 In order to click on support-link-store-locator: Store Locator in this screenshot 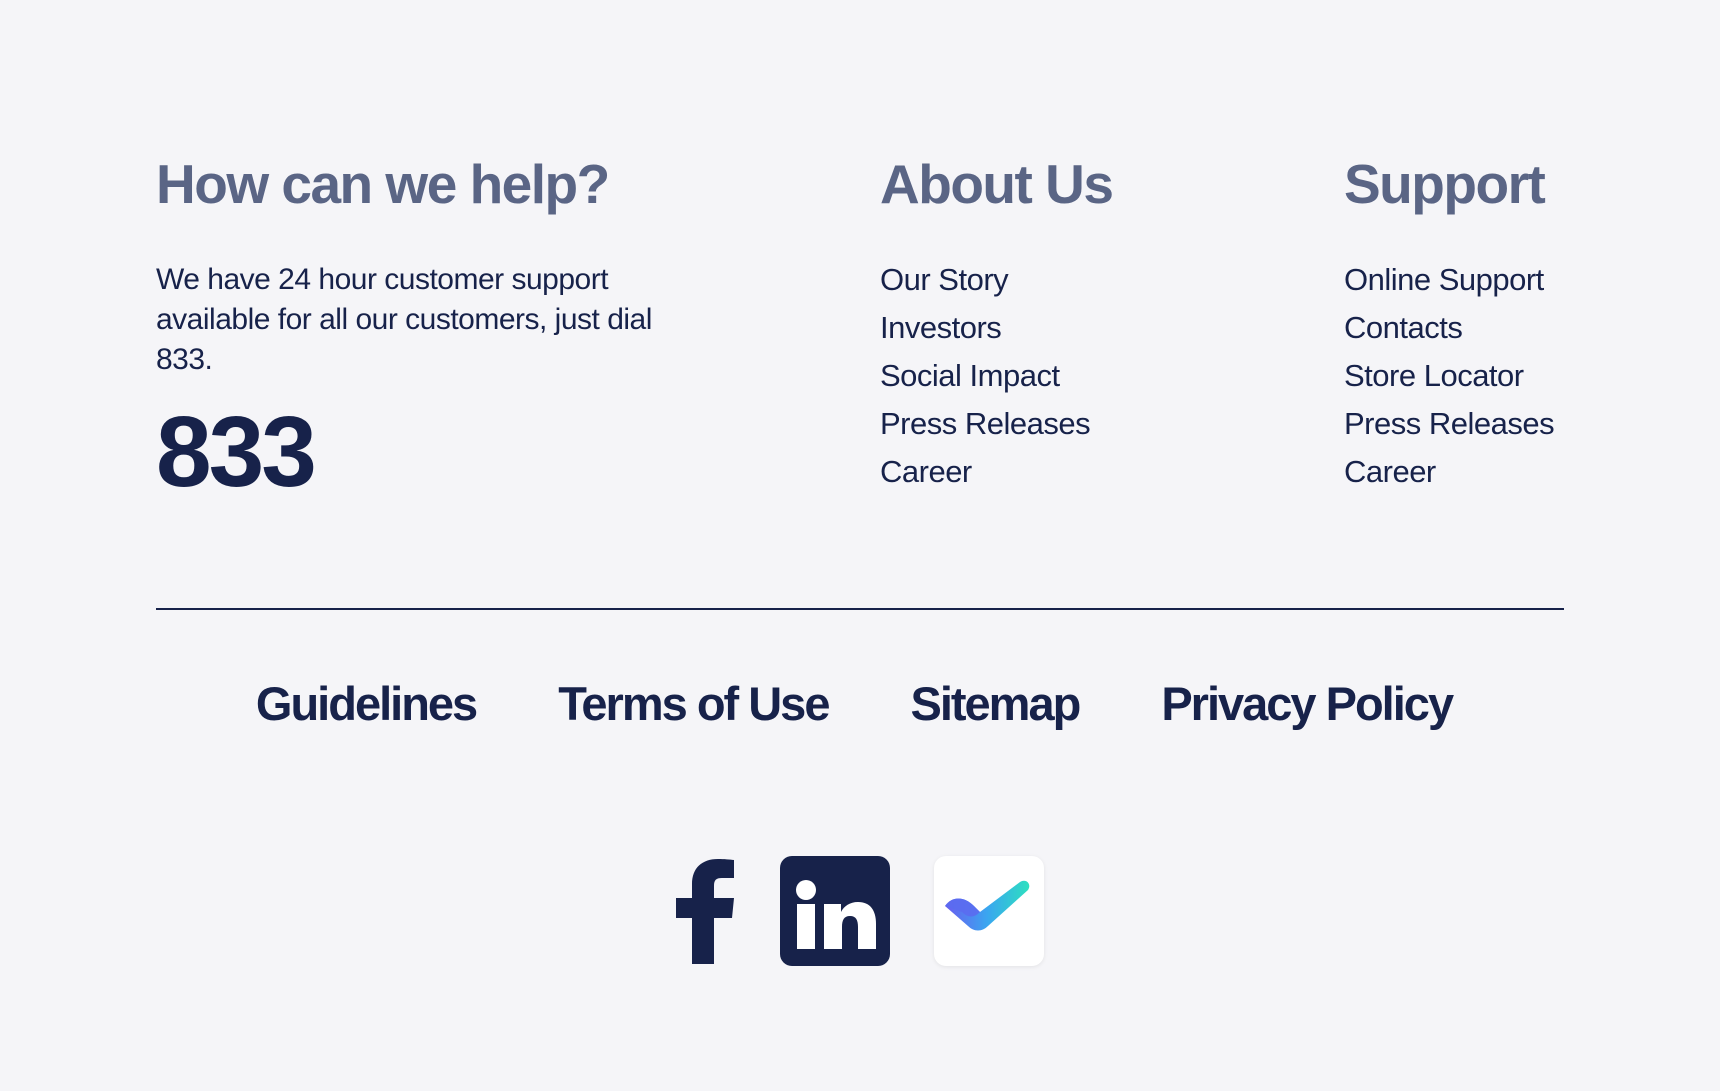, I will do `click(1449, 376)`.